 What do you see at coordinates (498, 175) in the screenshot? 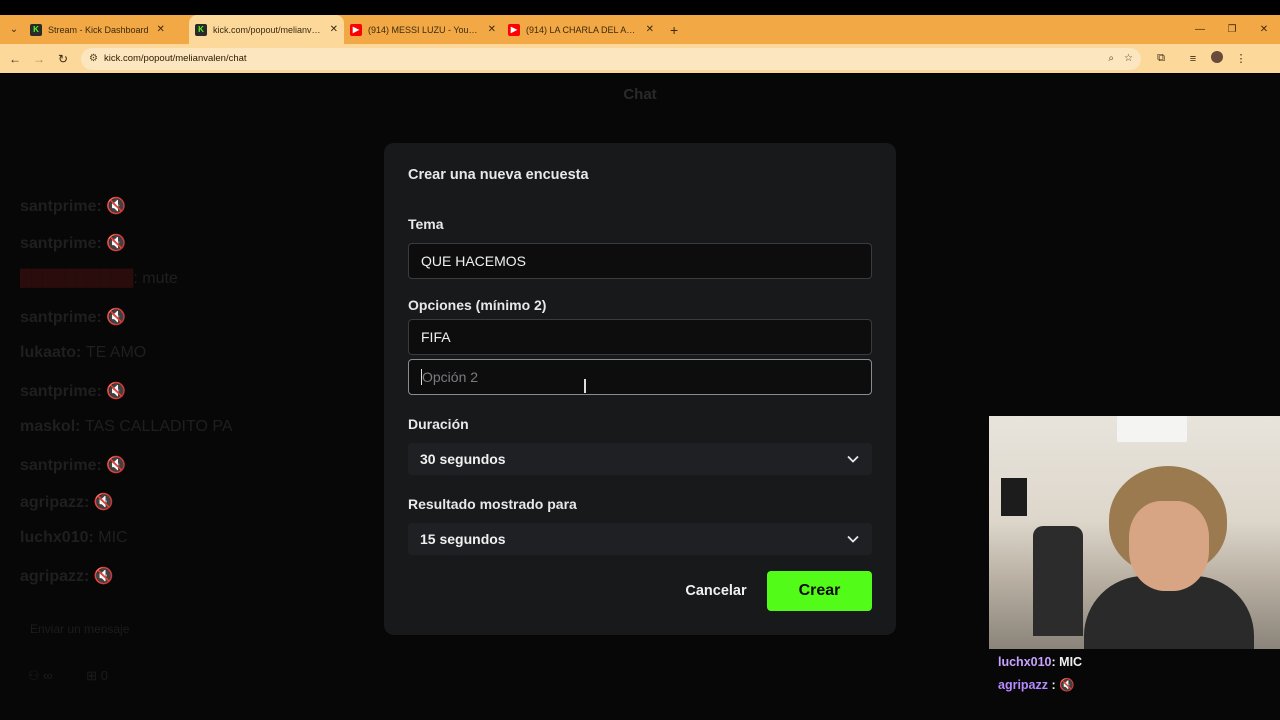
I see `modal-title: Crear una nueva encuesta` at bounding box center [498, 175].